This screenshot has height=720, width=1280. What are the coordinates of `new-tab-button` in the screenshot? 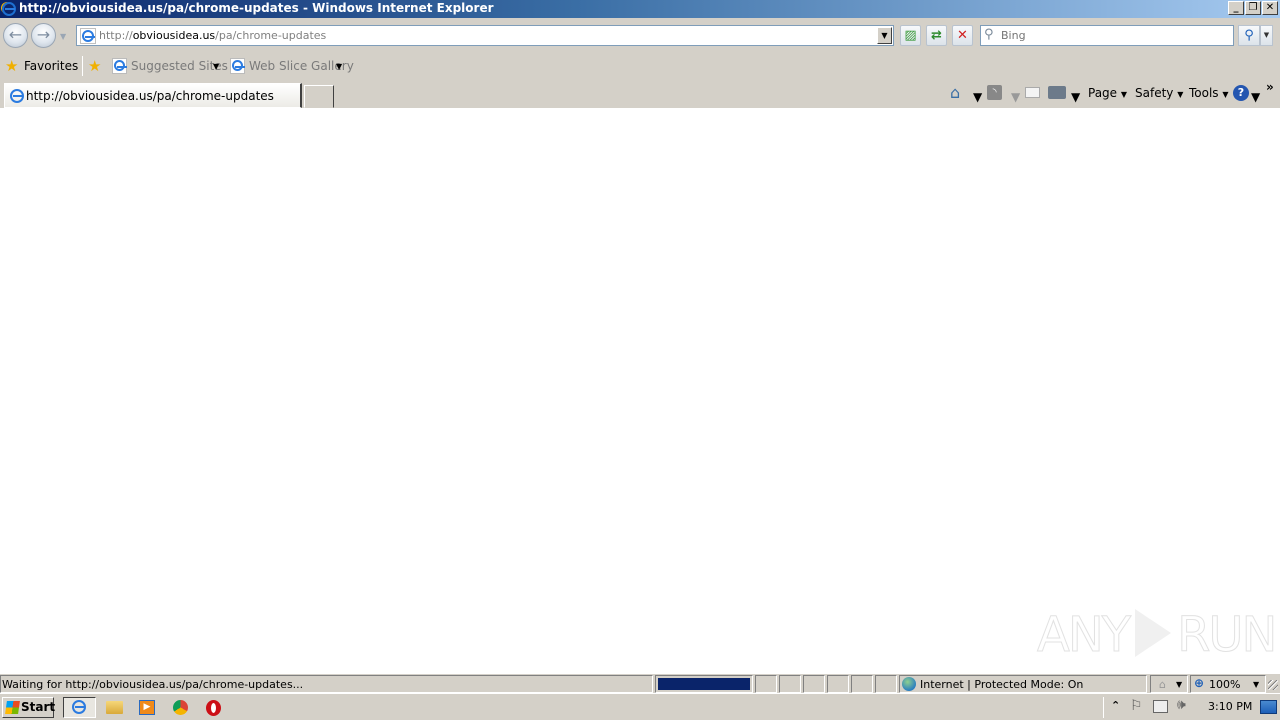 It's located at (319, 96).